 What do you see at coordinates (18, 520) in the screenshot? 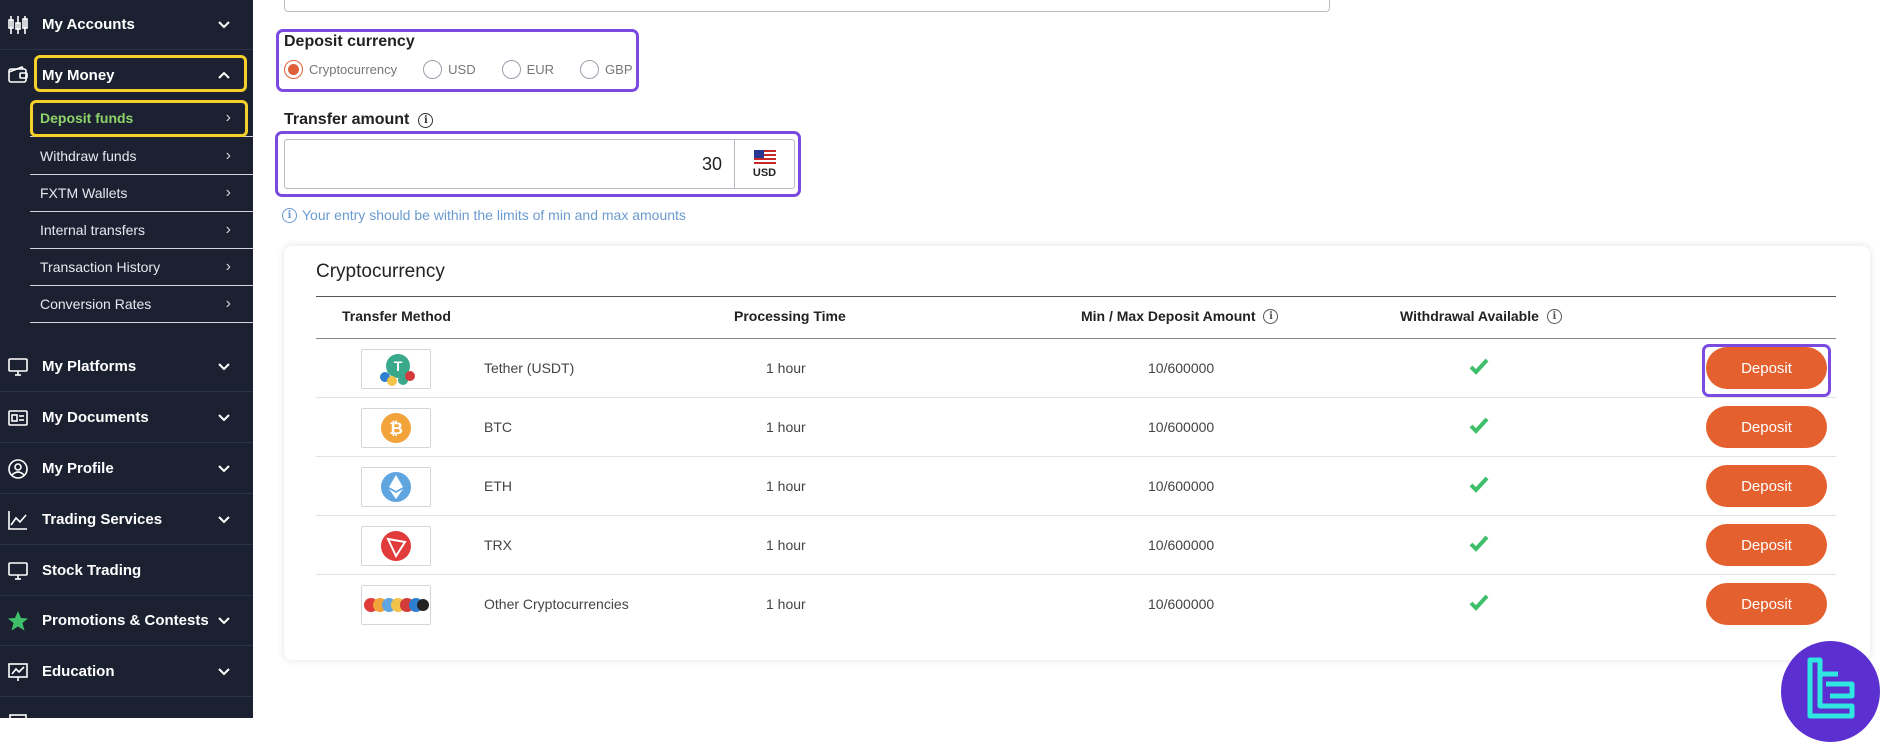
I see `line-chart-icon` at bounding box center [18, 520].